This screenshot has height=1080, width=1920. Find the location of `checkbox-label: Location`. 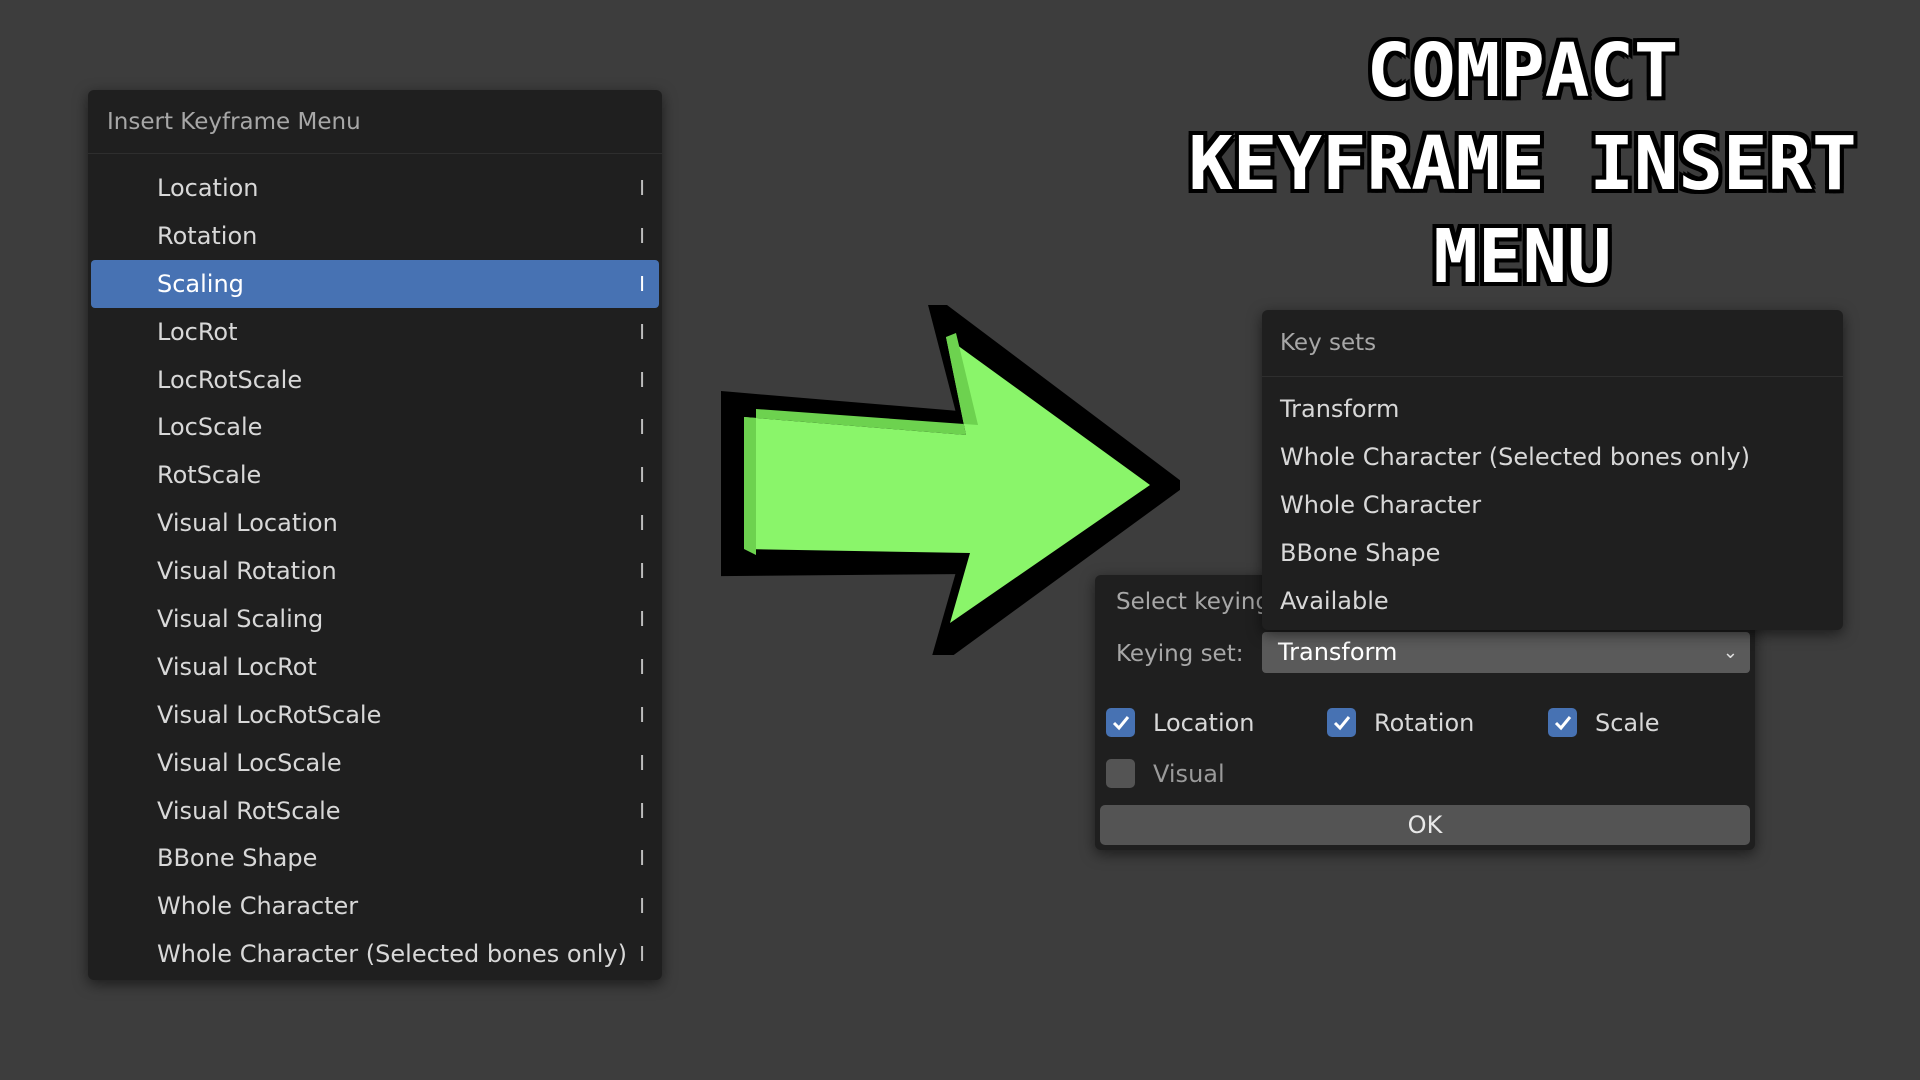

checkbox-label: Location is located at coordinates (1204, 722).